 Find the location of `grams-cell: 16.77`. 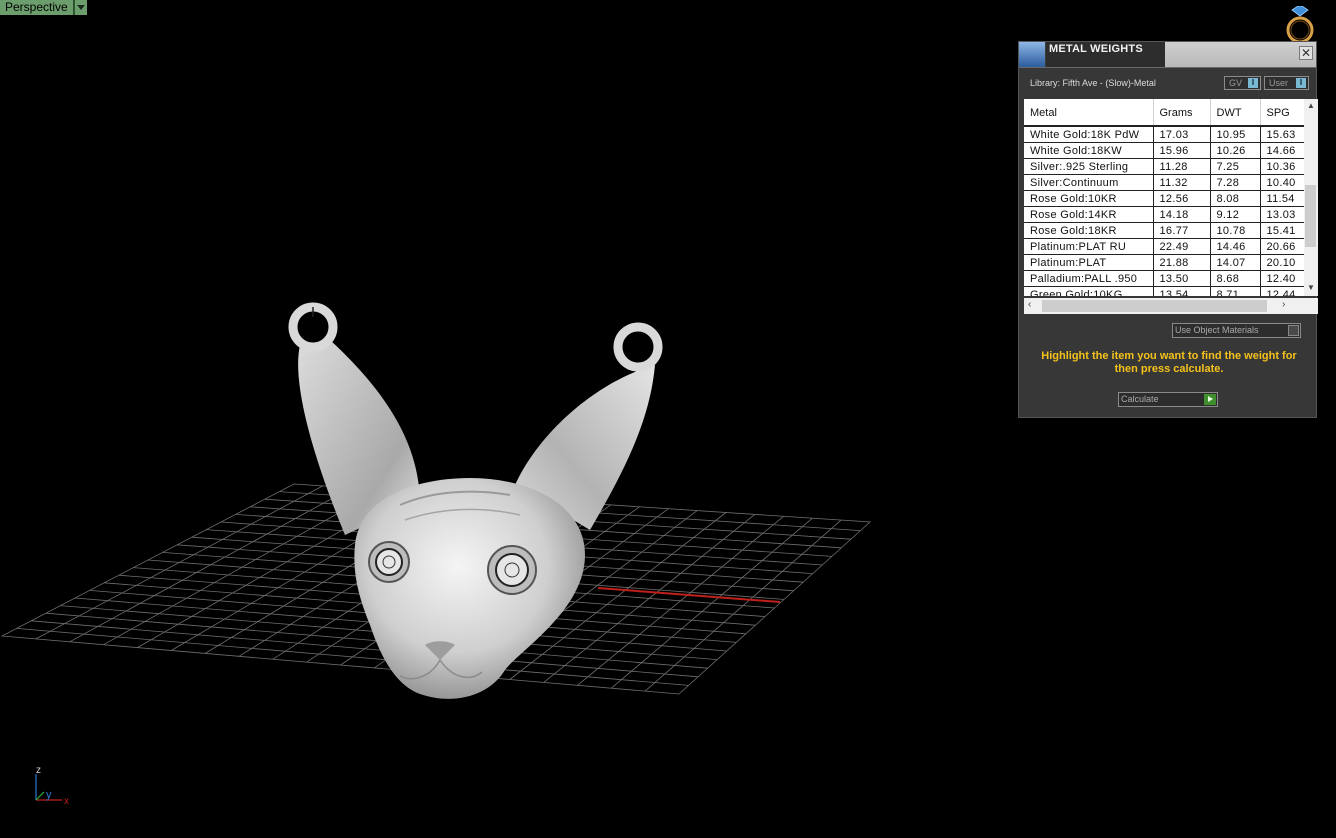

grams-cell: 16.77 is located at coordinates (1182, 230).